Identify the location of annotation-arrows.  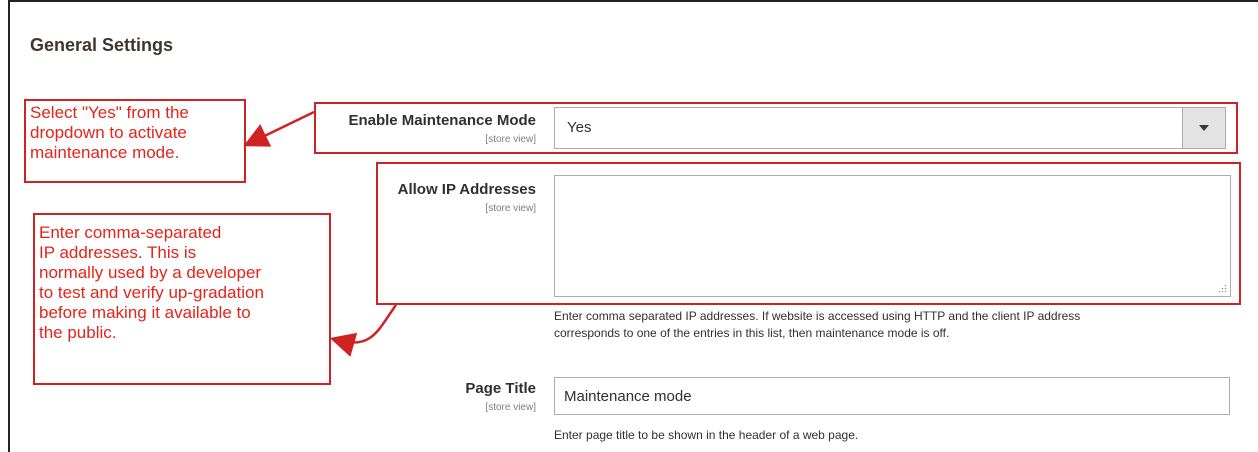
(320, 233).